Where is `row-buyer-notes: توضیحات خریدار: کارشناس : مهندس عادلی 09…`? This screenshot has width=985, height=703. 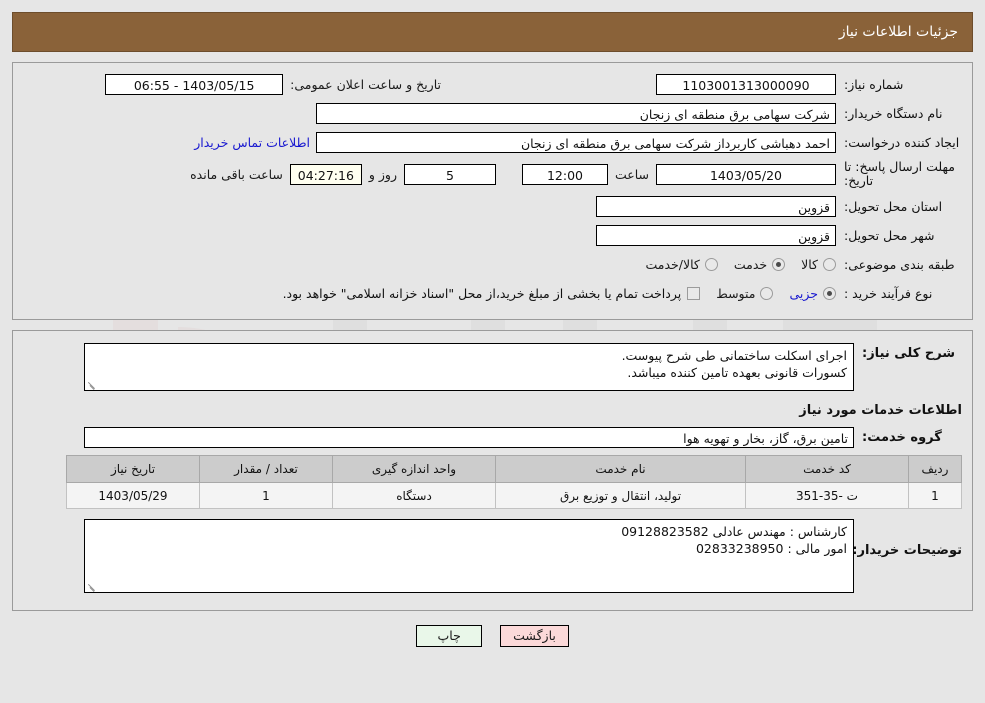
row-buyer-notes: توضیحات خریدار: کارشناس : مهندس عادلی 09… is located at coordinates (492, 556).